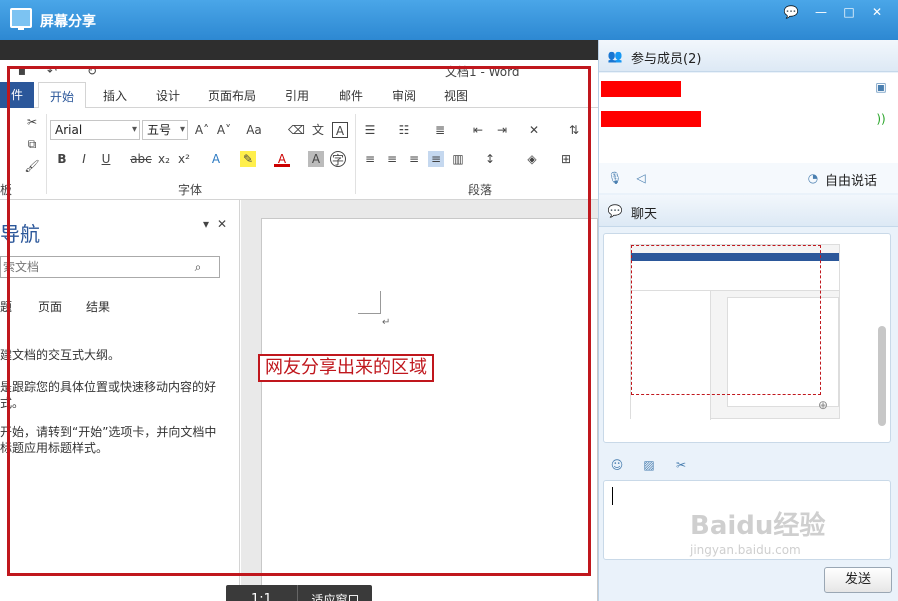  Describe the element at coordinates (490, 159) in the screenshot. I see `line-spacing-icon: ↕` at that location.